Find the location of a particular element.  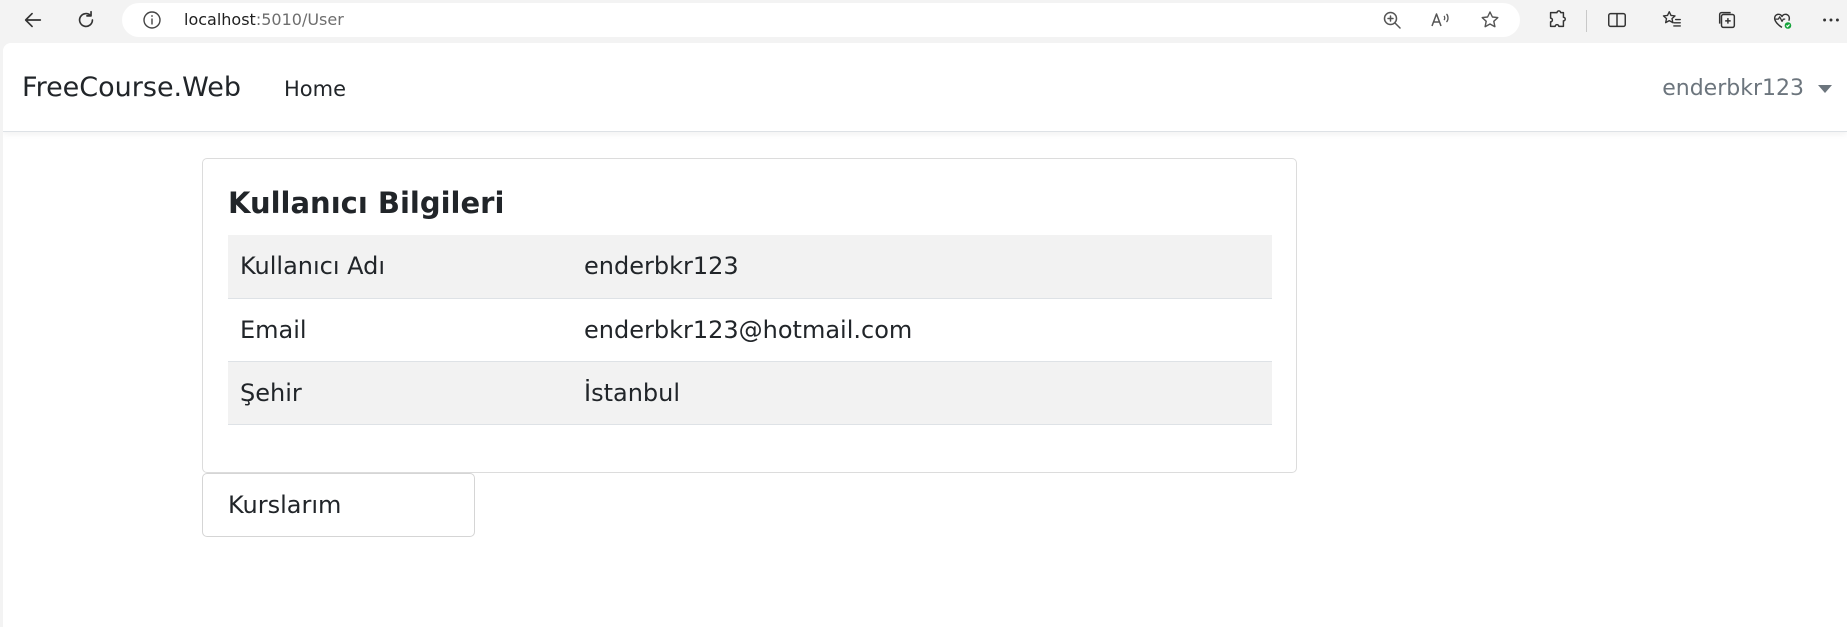

url-path: :5010/User is located at coordinates (299, 19).